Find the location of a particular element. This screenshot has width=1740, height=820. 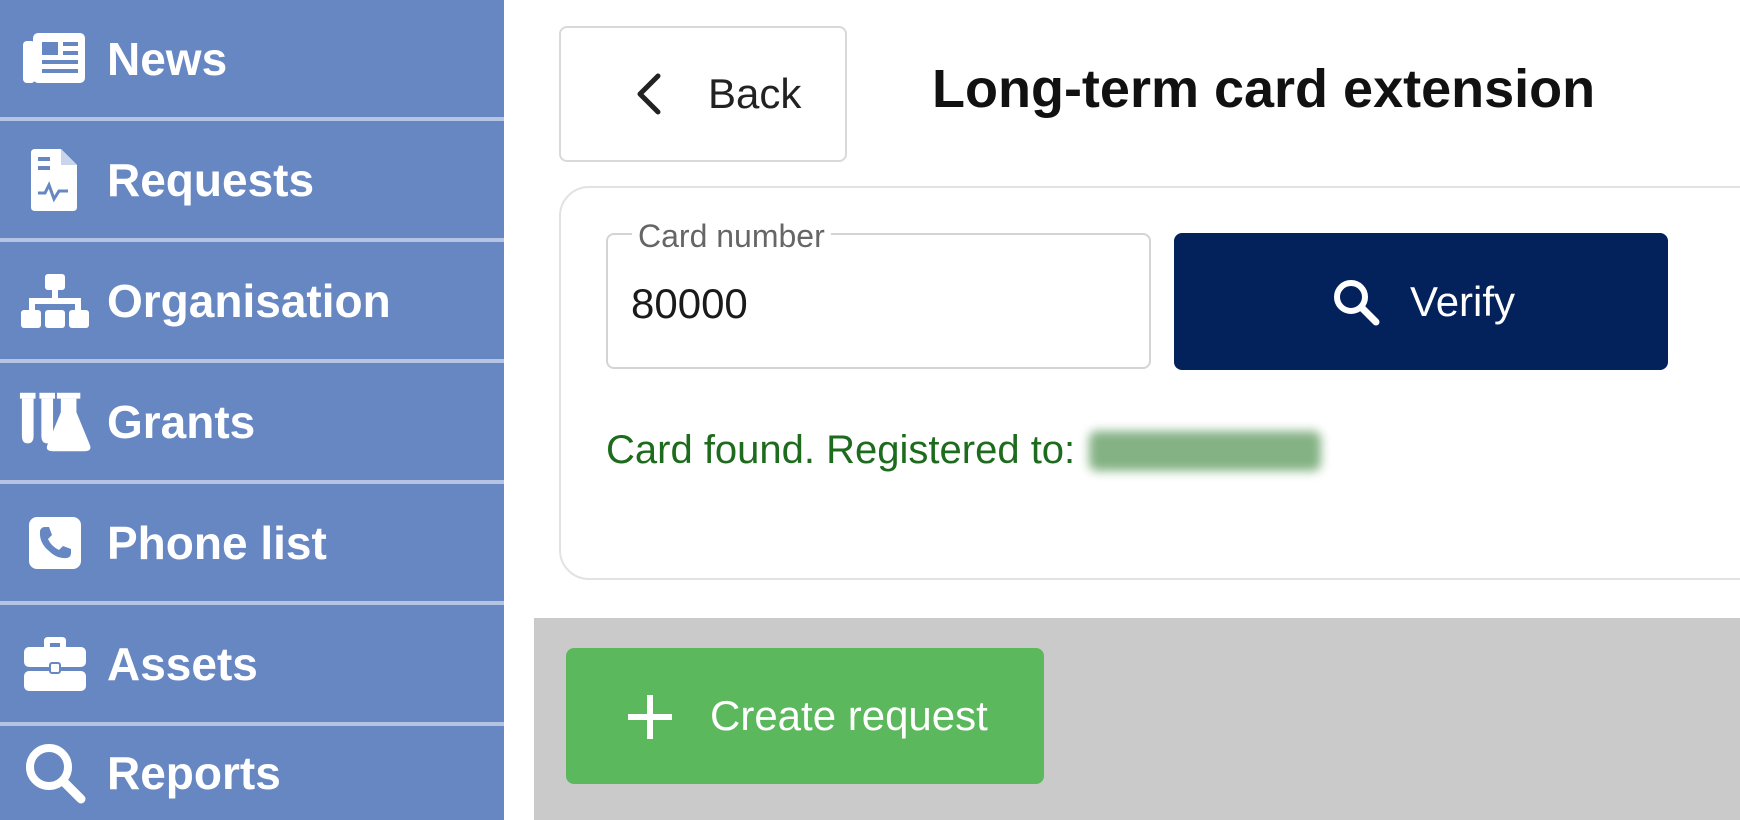

page-title: Long-term card extension is located at coordinates (1264, 89).